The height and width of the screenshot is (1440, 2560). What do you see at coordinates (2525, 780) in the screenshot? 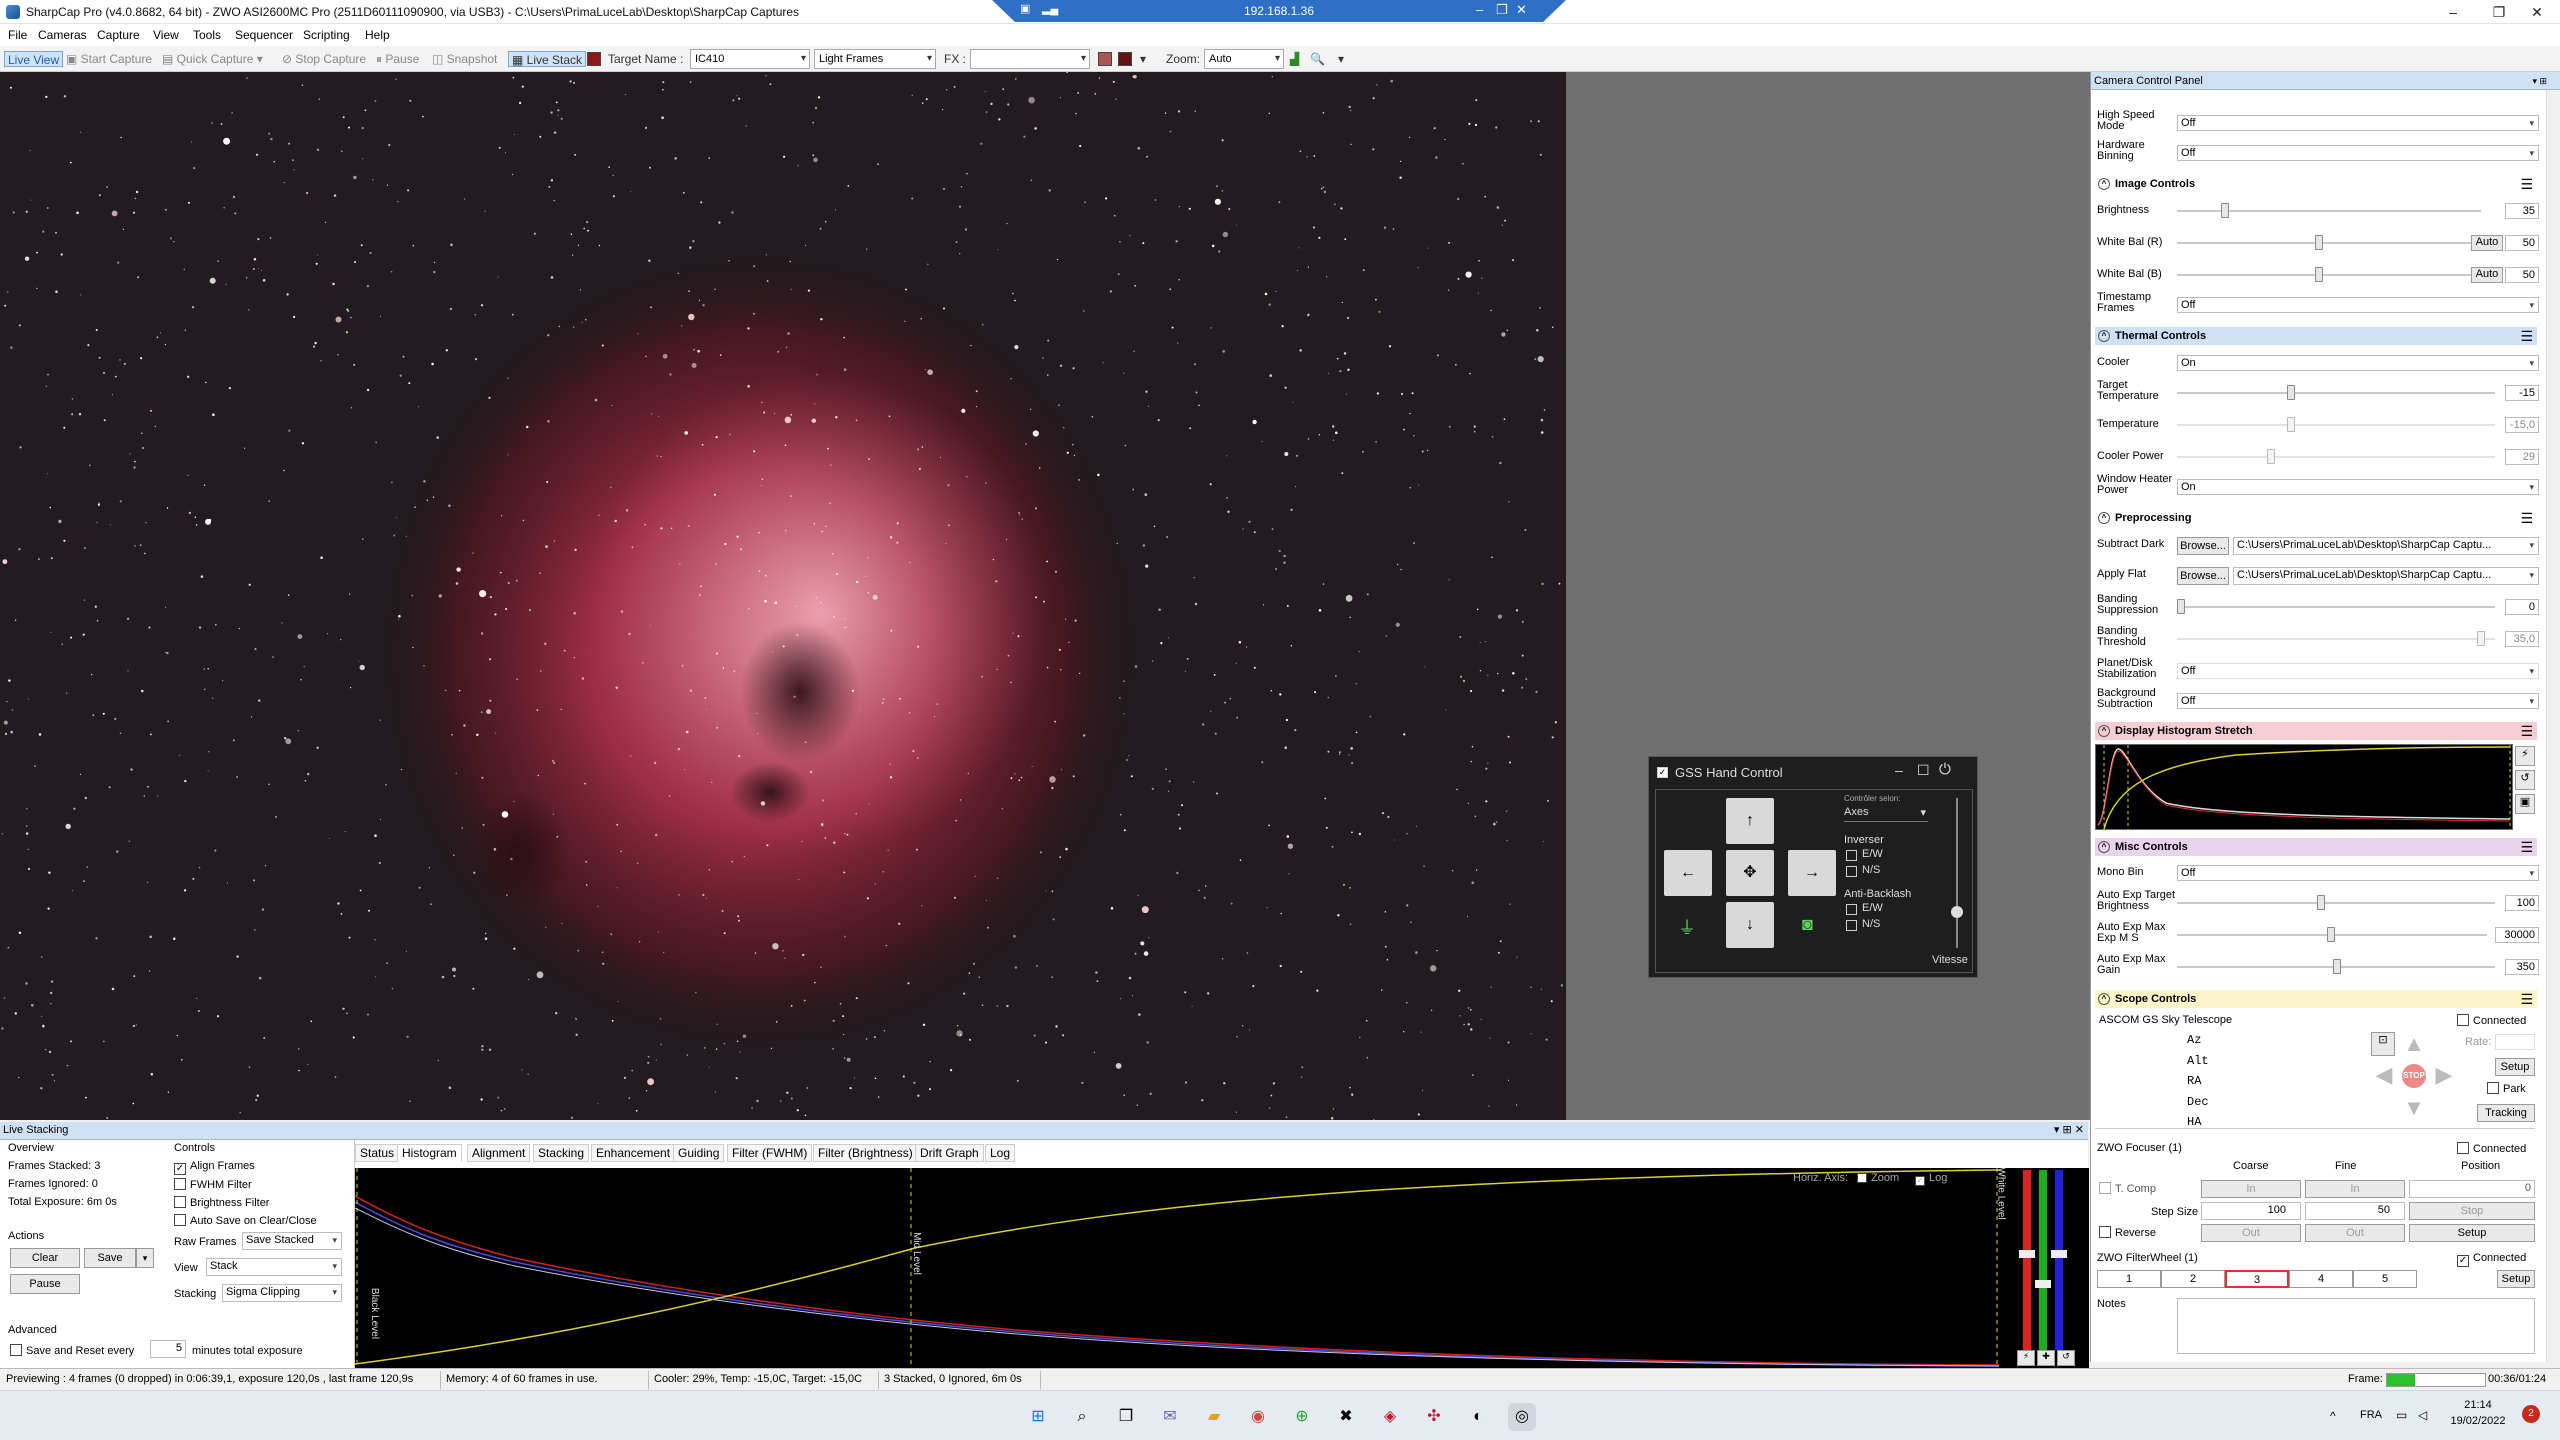
I see `reset-icon: ↺` at bounding box center [2525, 780].